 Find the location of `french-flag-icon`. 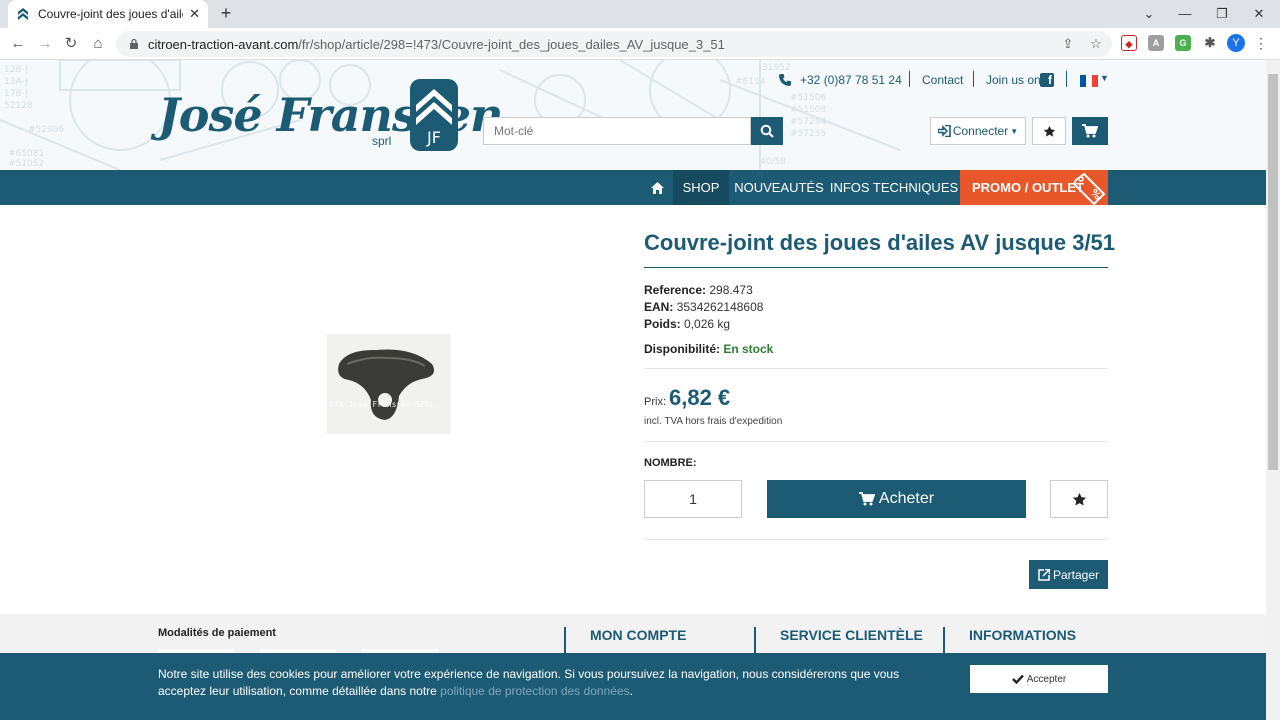

french-flag-icon is located at coordinates (1089, 81).